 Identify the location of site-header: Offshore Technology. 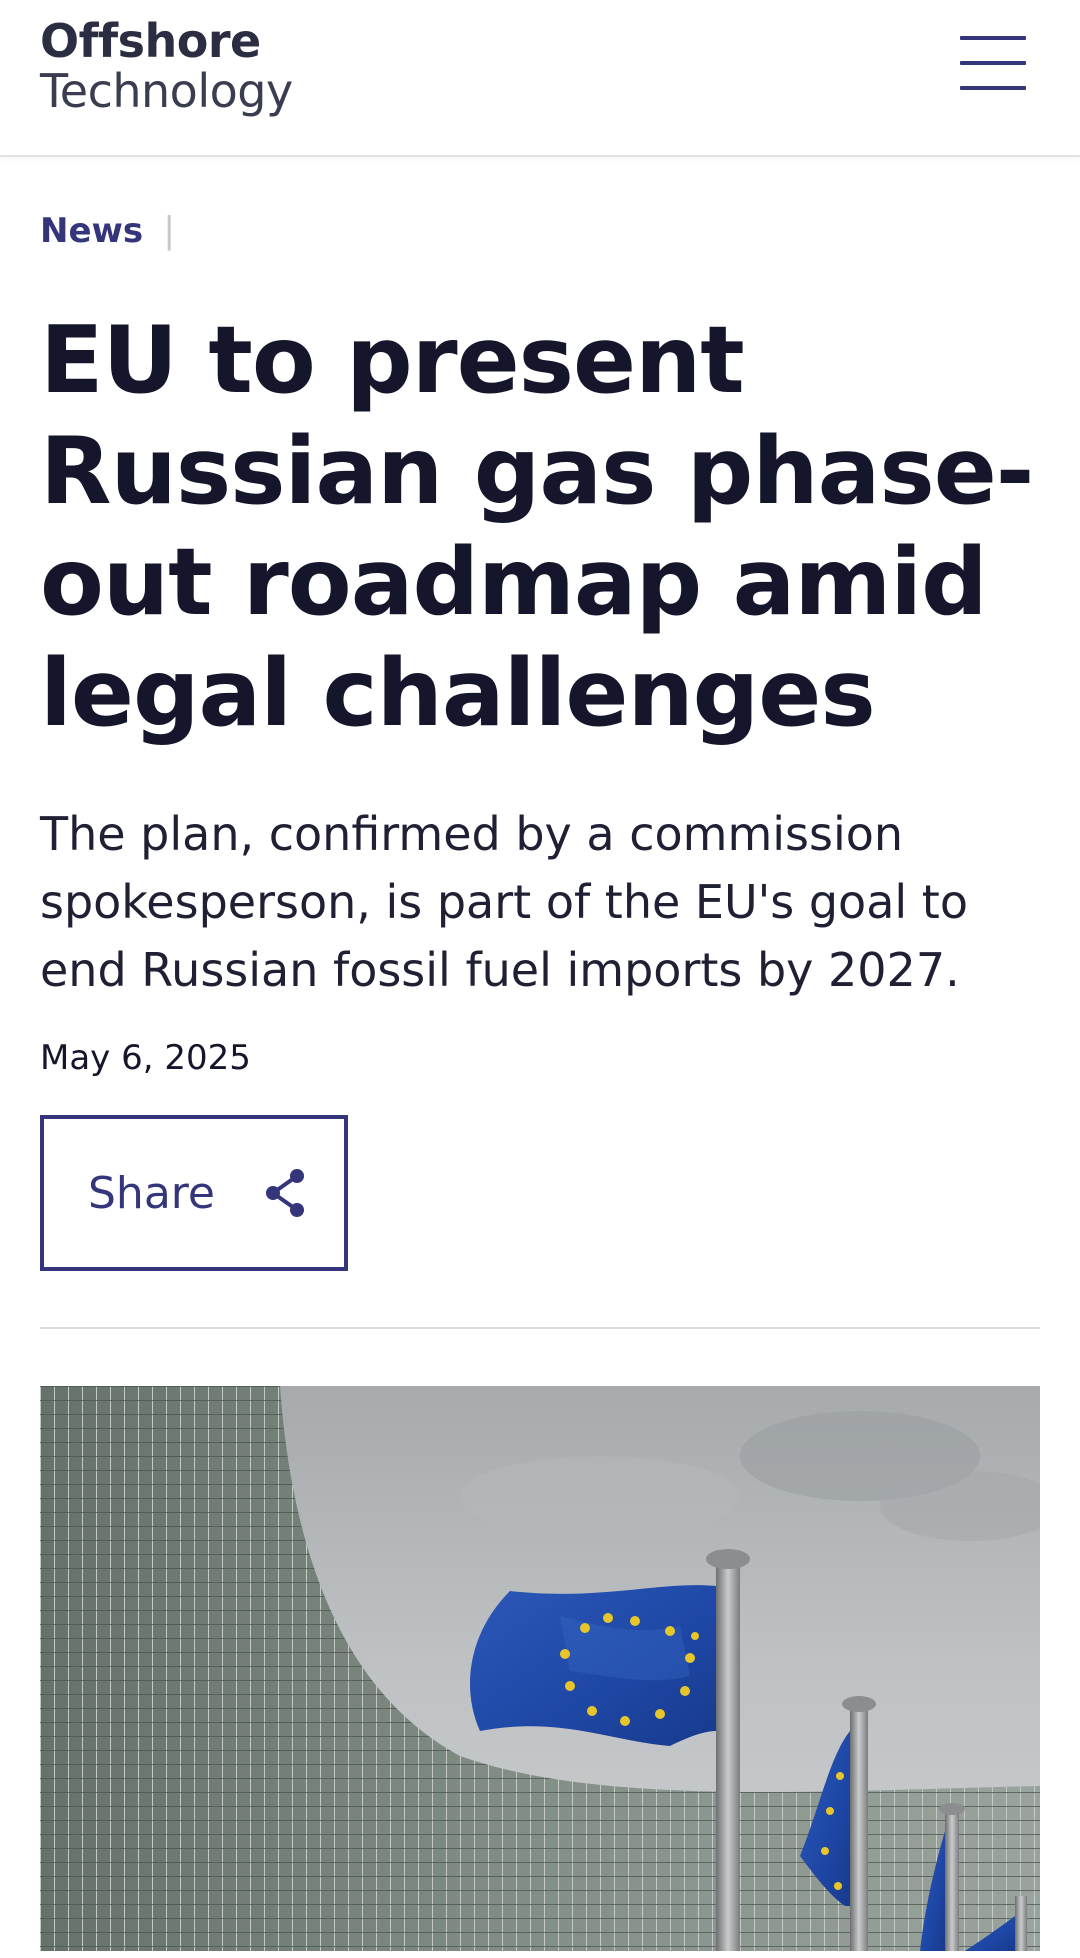
(540, 78).